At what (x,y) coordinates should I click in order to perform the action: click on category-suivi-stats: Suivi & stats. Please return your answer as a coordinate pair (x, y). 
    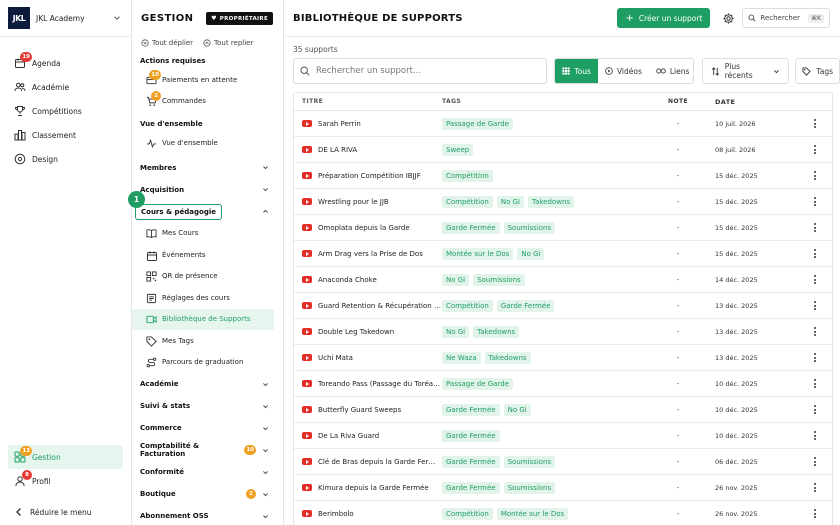
    Looking at the image, I should click on (207, 406).